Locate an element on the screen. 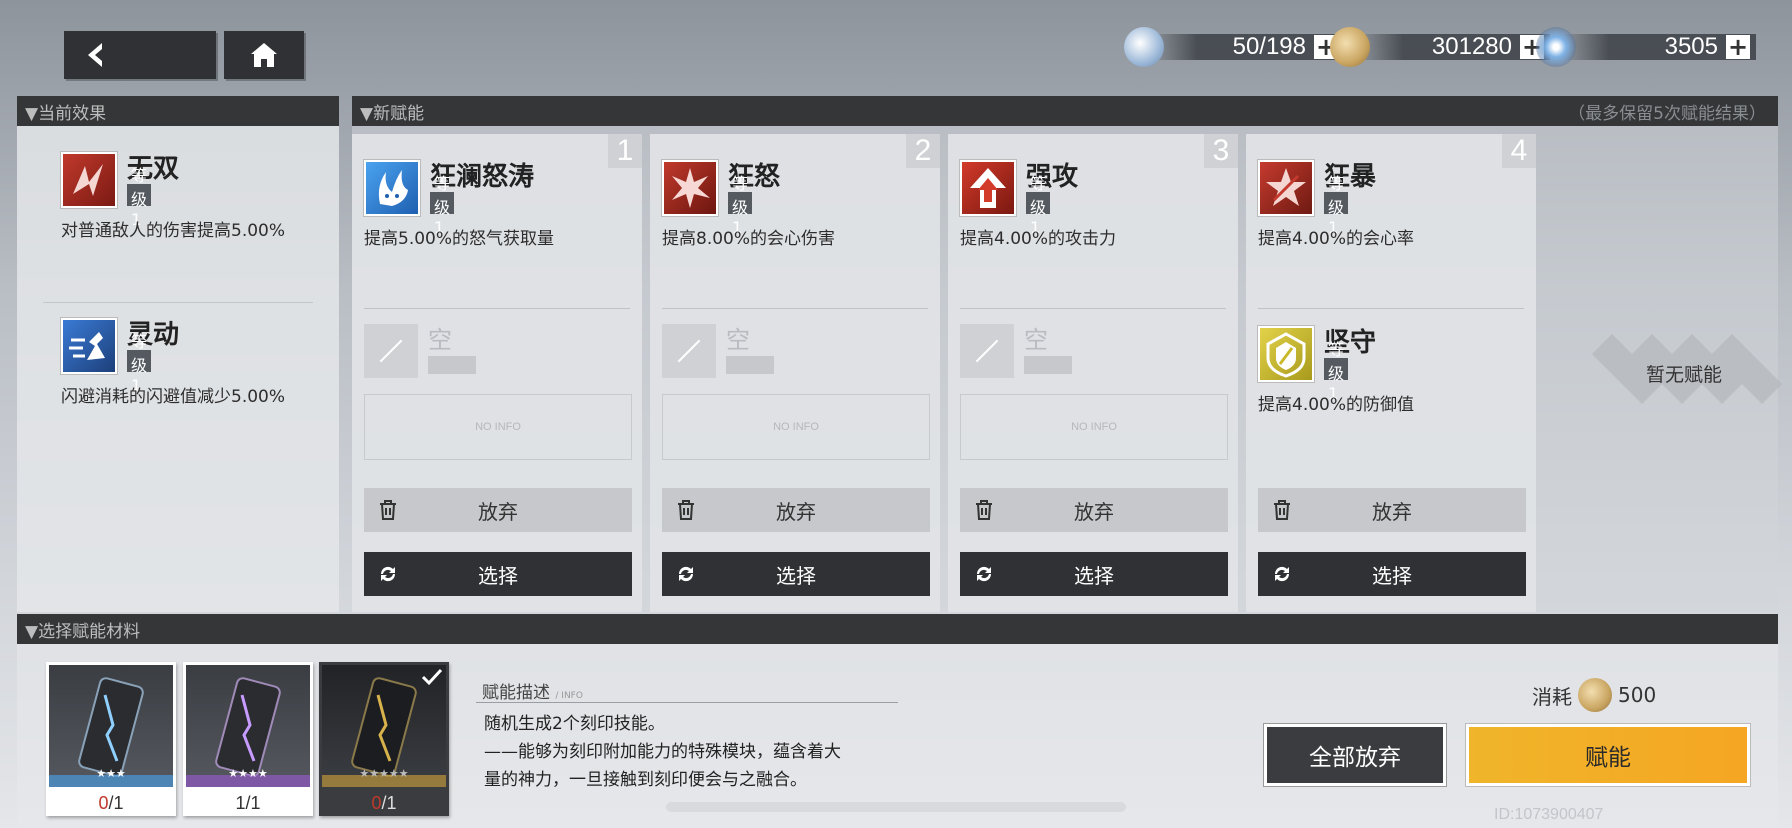 The width and height of the screenshot is (1792, 828). material-card-selected: ★★★★★ 0/1 is located at coordinates (384, 739).